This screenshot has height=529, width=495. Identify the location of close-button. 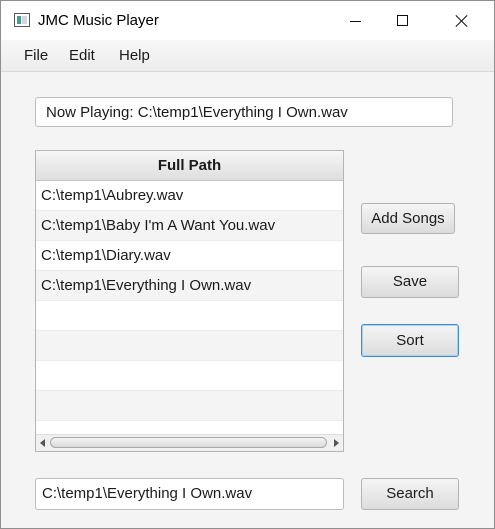
(462, 20).